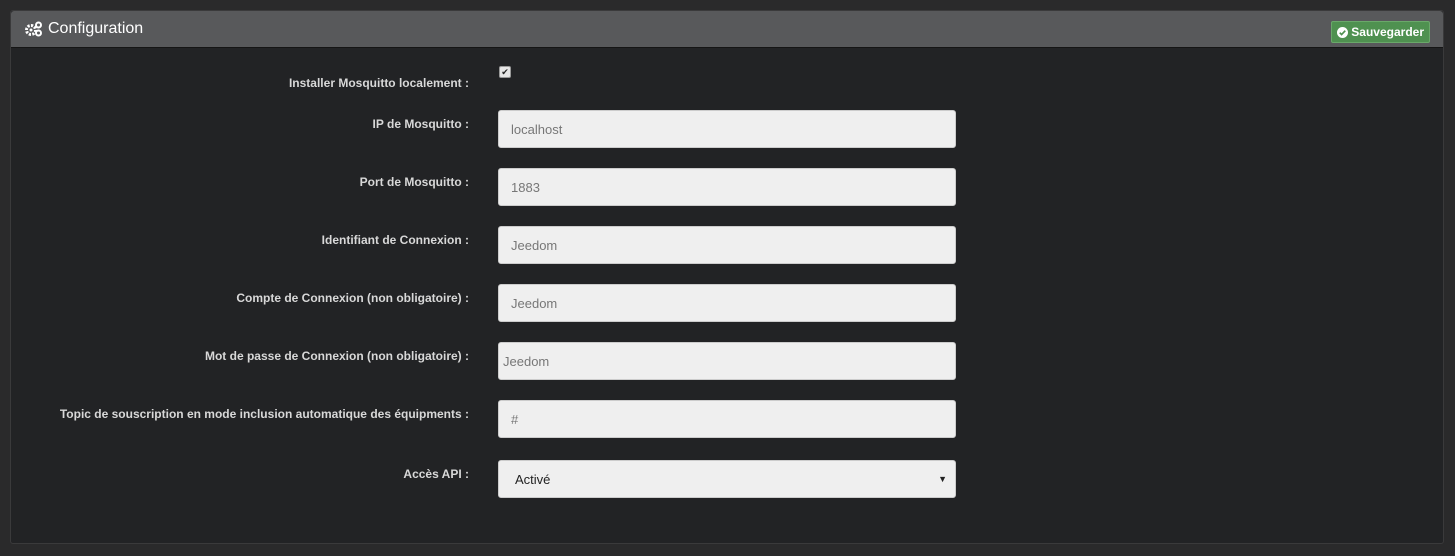  Describe the element at coordinates (505, 72) in the screenshot. I see `install-checkbox: ✔` at that location.